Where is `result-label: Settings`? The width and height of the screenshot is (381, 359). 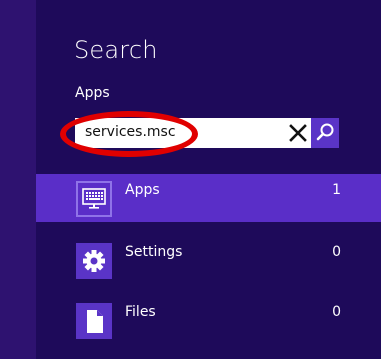 result-label: Settings is located at coordinates (154, 252).